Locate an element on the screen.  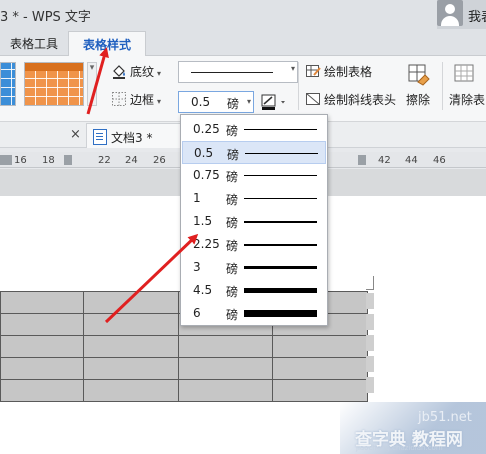
shading-button: 底纹 ▾ is located at coordinates (136, 72).